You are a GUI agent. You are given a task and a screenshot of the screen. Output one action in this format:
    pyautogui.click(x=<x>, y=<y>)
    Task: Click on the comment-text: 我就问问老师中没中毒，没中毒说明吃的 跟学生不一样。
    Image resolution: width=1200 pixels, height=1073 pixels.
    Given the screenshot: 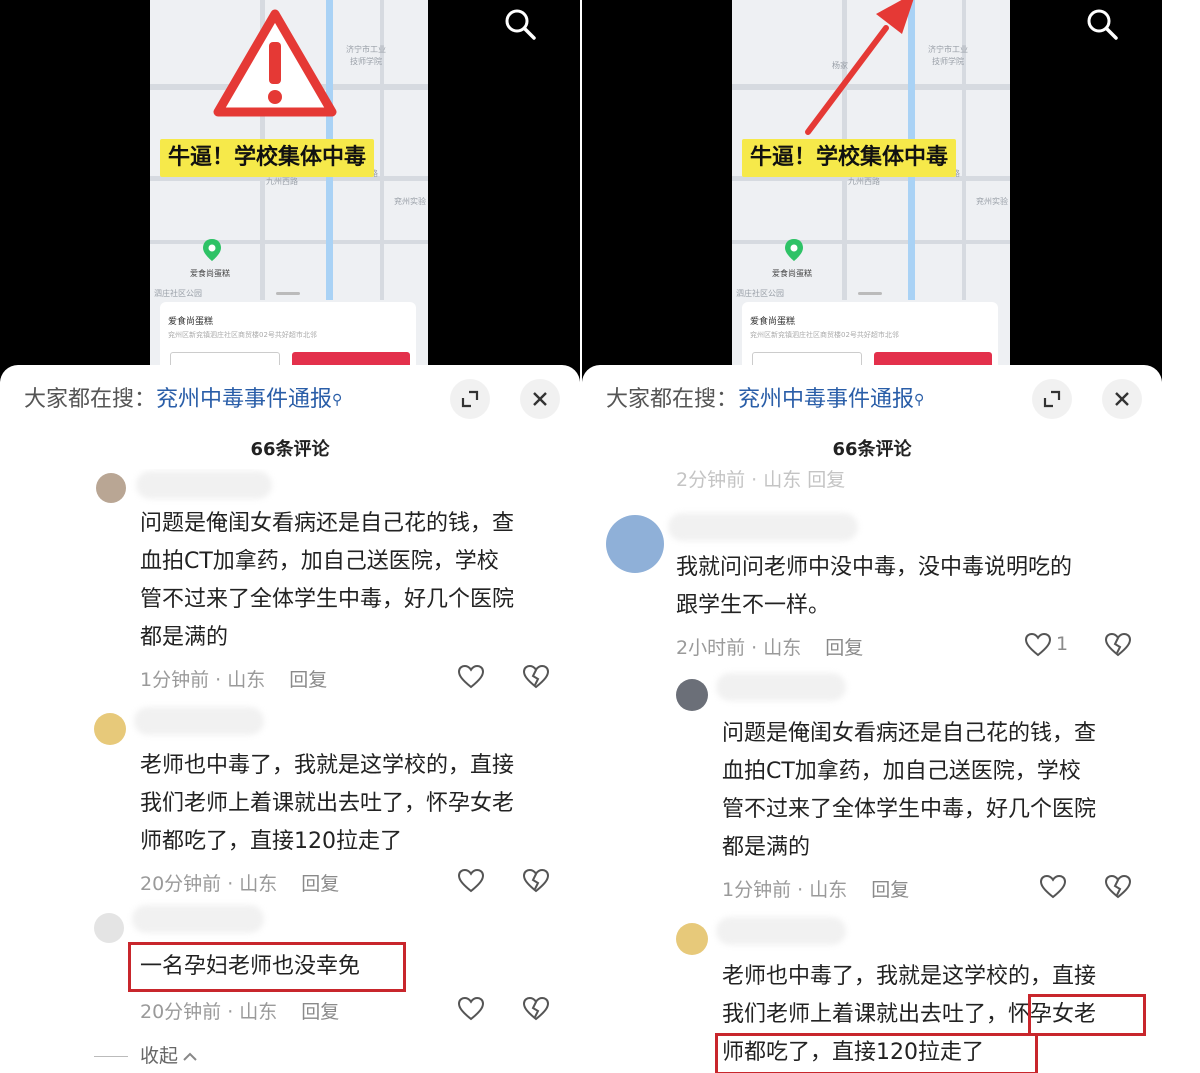 What is the action you would take?
    pyautogui.click(x=874, y=586)
    